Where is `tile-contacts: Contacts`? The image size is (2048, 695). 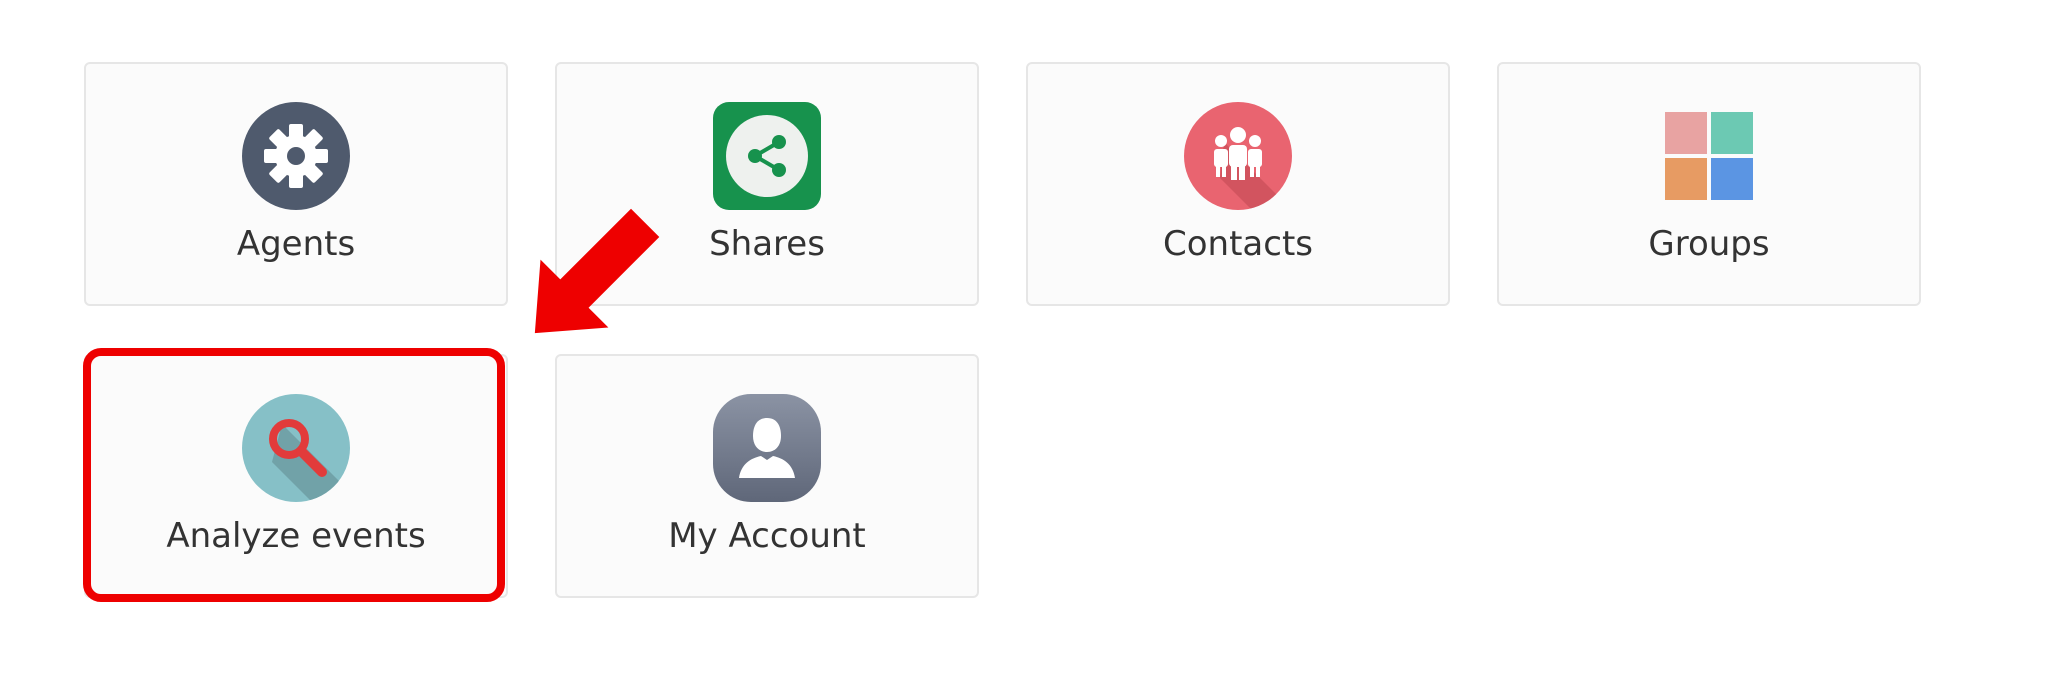 tile-contacts: Contacts is located at coordinates (1238, 184).